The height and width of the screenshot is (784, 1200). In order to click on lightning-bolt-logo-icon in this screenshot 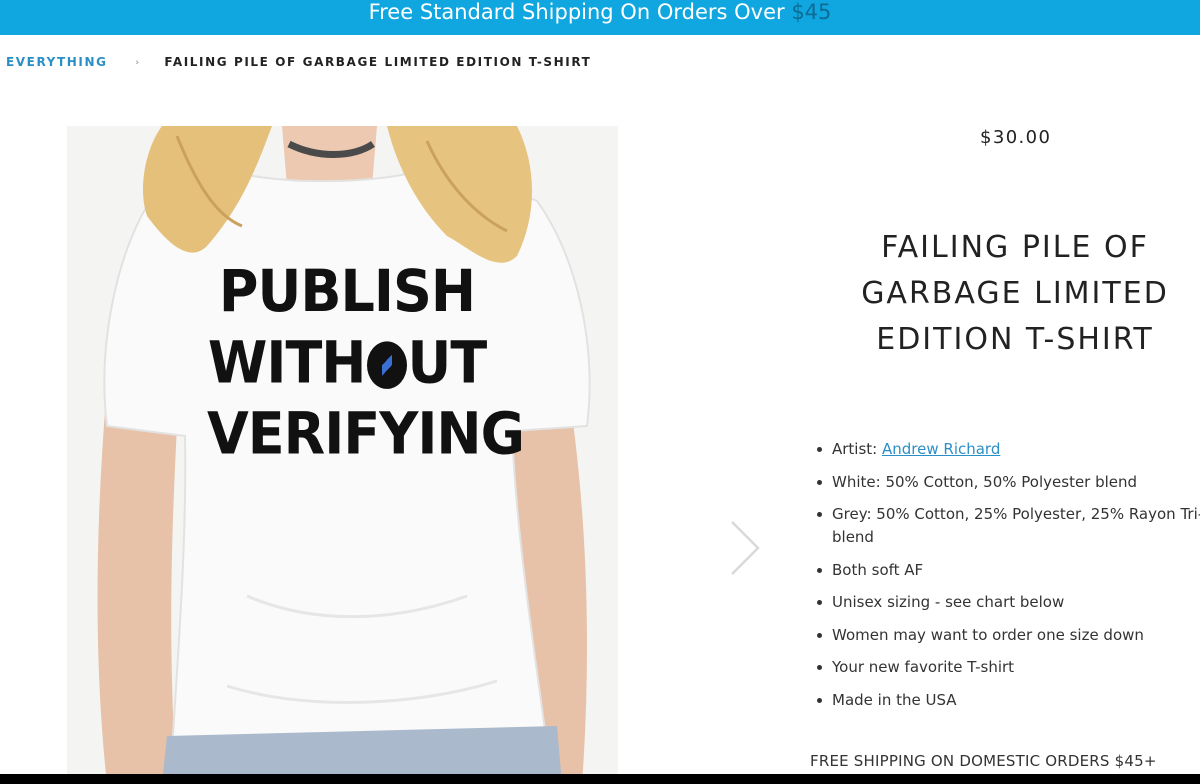, I will do `click(386, 365)`.